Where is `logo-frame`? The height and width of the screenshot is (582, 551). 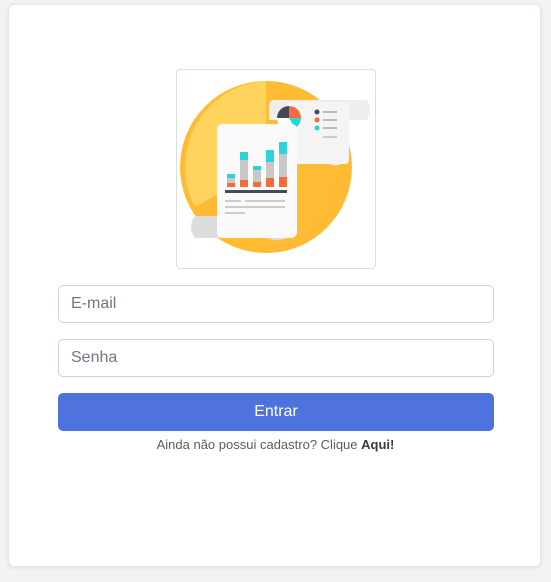 logo-frame is located at coordinates (276, 169).